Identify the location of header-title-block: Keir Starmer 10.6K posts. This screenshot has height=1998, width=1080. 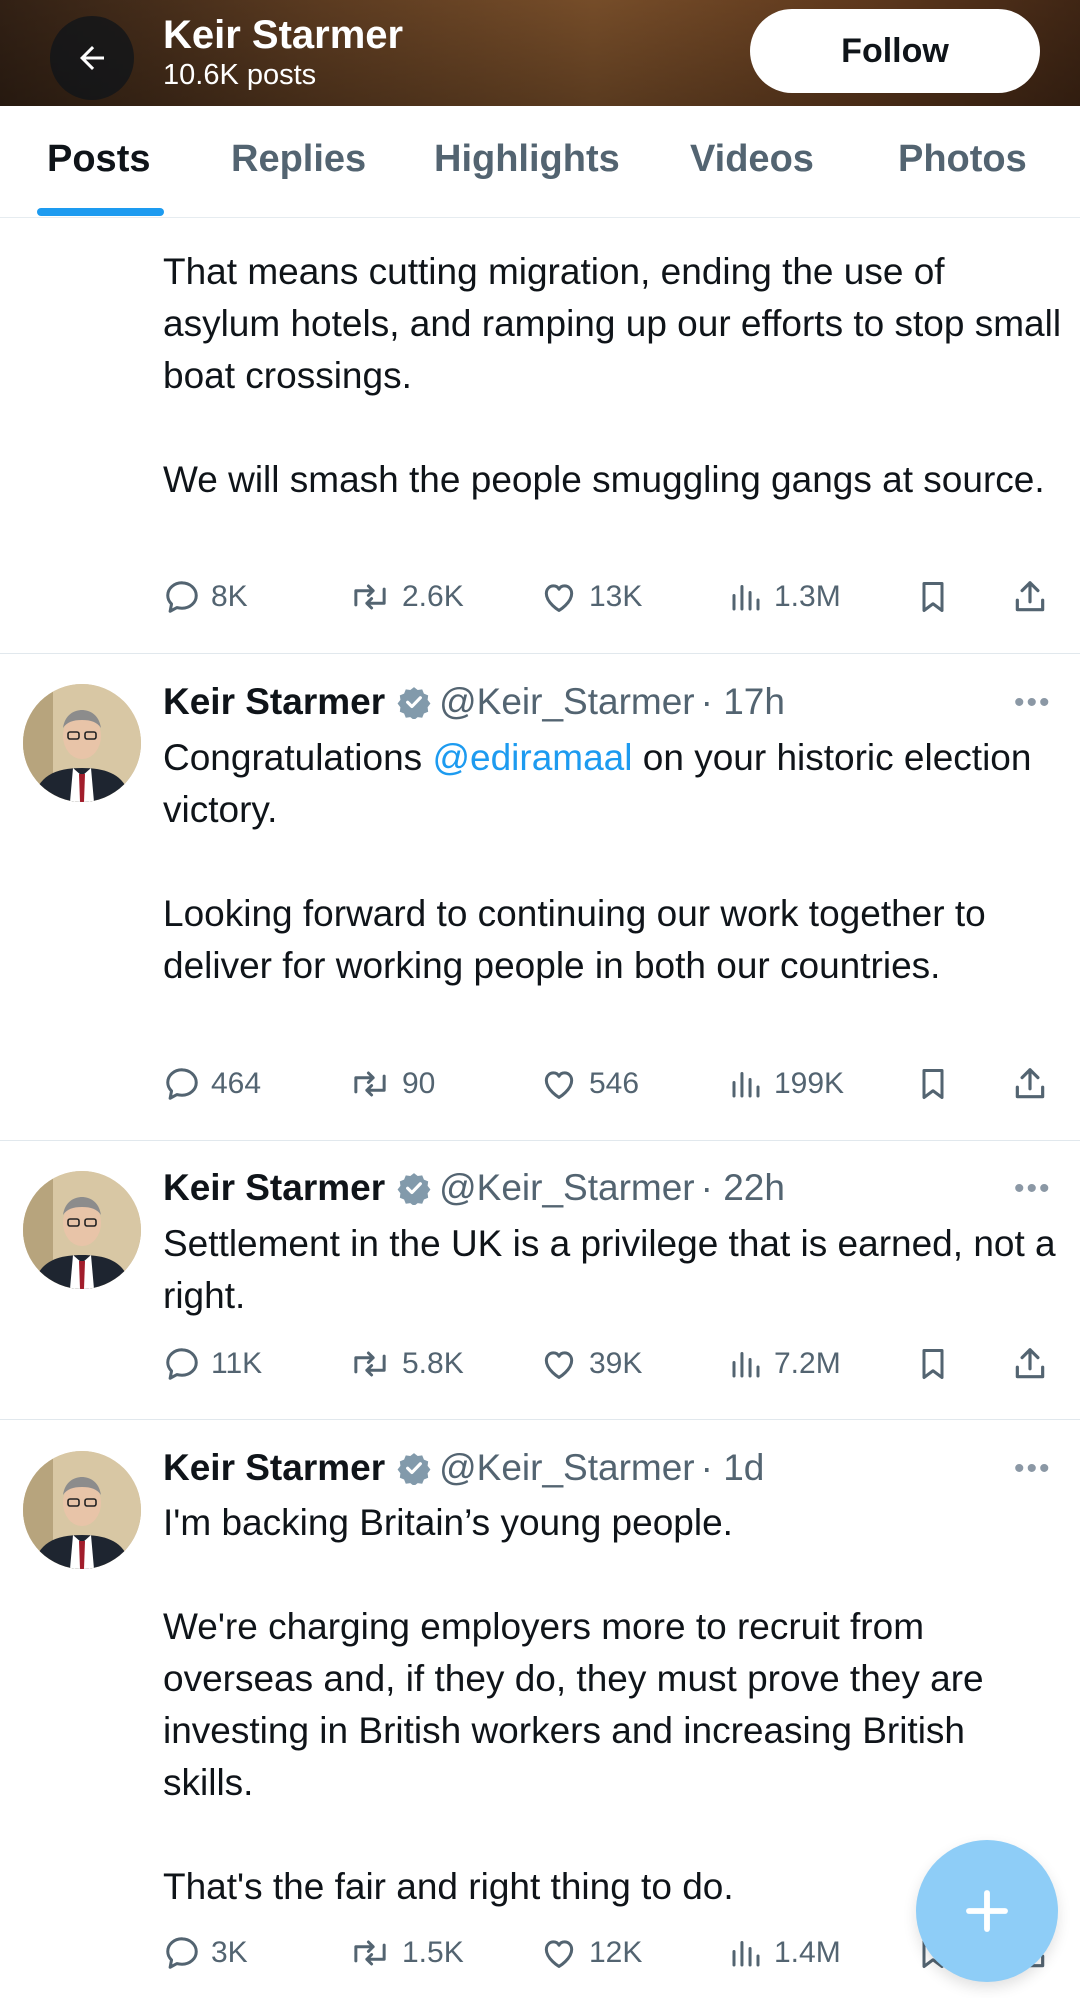
(283, 52).